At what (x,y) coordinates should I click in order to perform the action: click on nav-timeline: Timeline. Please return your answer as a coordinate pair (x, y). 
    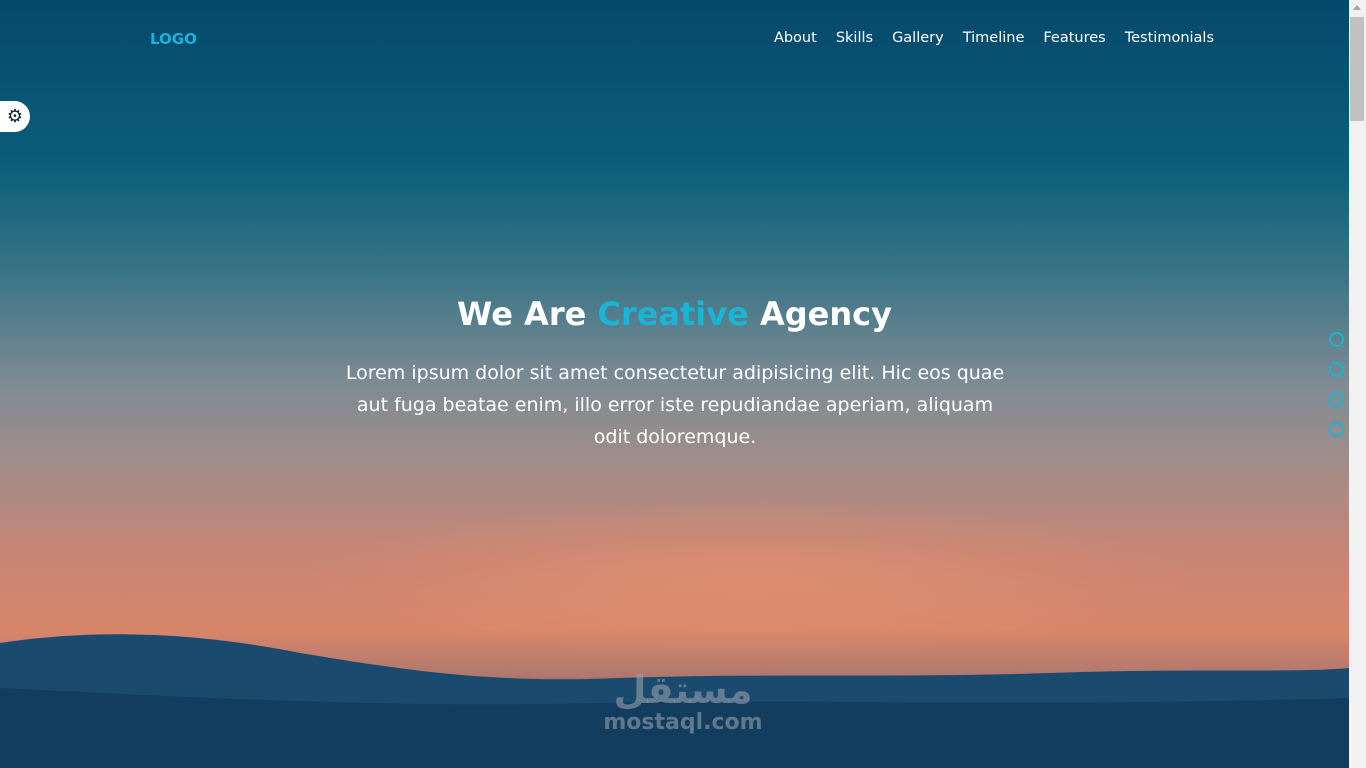
    Looking at the image, I should click on (994, 38).